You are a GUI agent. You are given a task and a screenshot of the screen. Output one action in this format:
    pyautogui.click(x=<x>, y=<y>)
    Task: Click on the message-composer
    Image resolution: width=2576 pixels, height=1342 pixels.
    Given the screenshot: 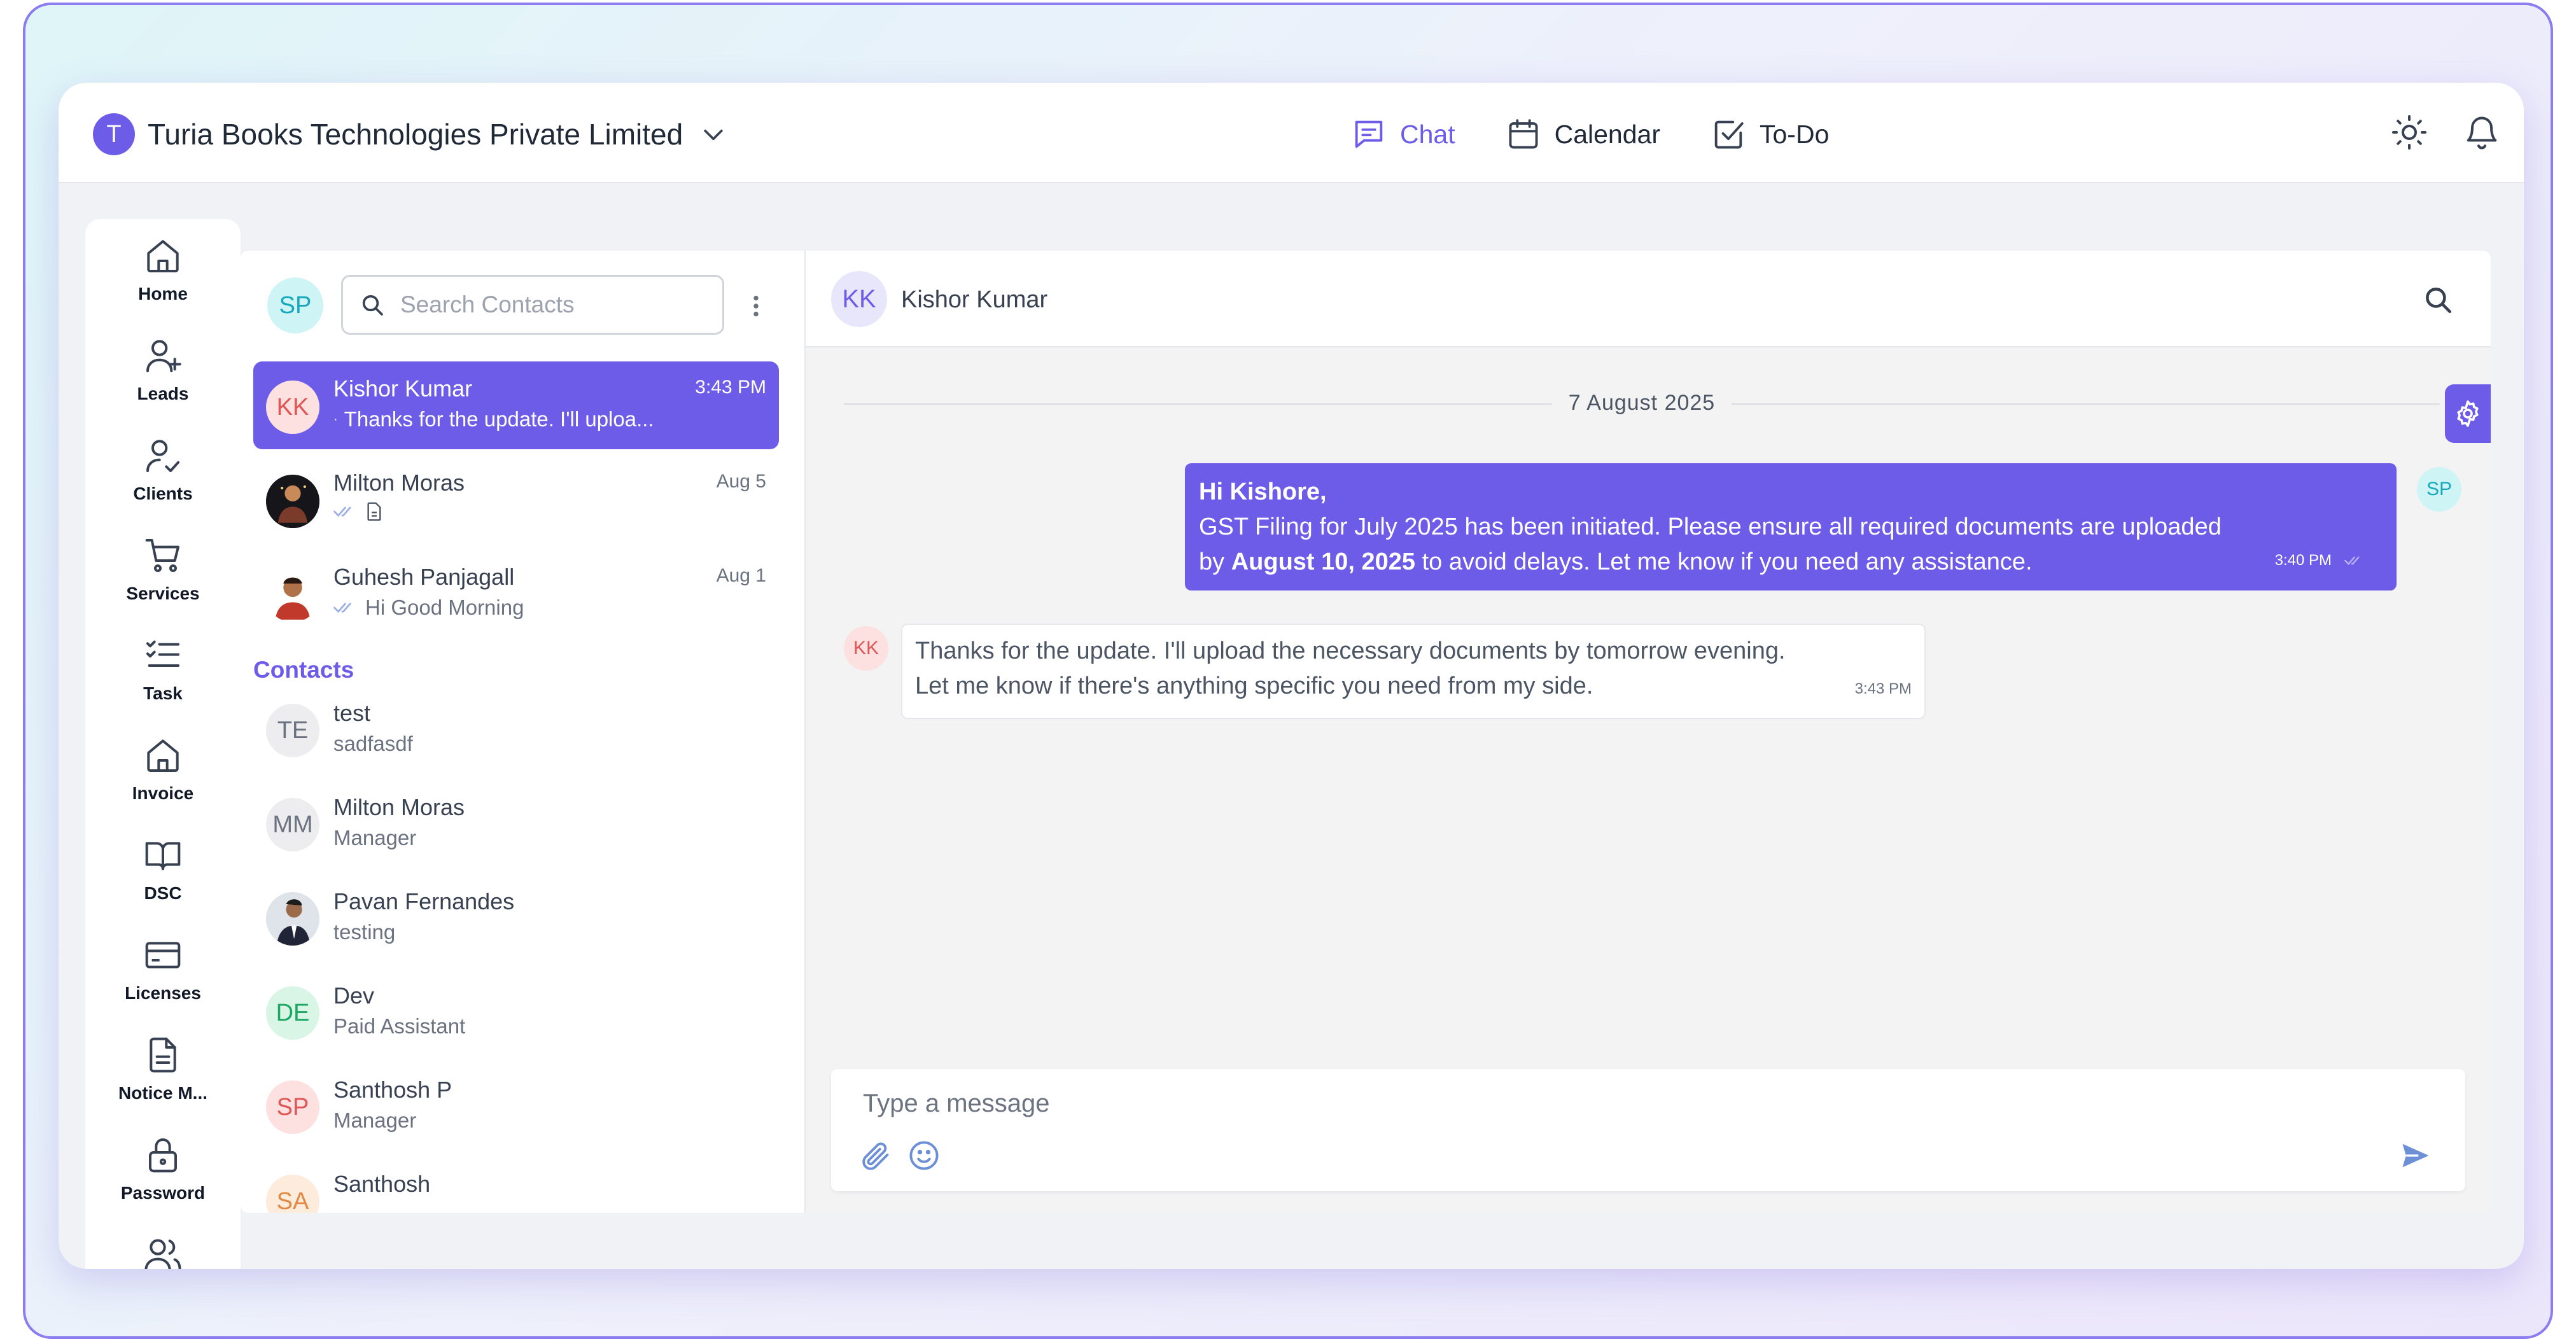 What is the action you would take?
    pyautogui.click(x=1648, y=1130)
    